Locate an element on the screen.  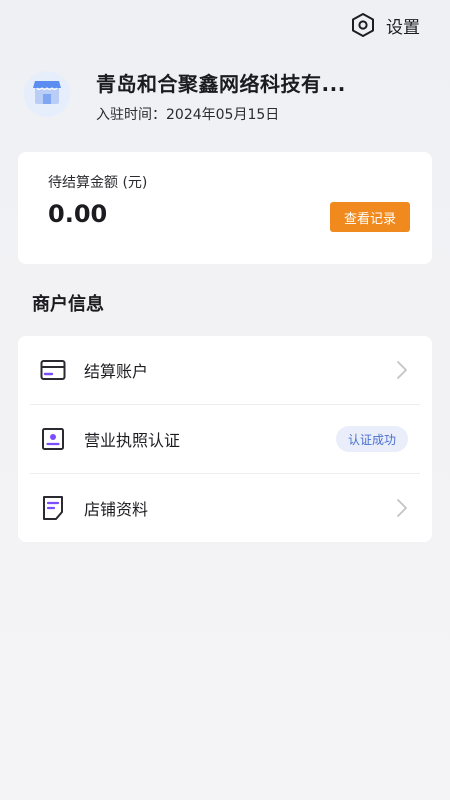
storefront-icon is located at coordinates (47, 94).